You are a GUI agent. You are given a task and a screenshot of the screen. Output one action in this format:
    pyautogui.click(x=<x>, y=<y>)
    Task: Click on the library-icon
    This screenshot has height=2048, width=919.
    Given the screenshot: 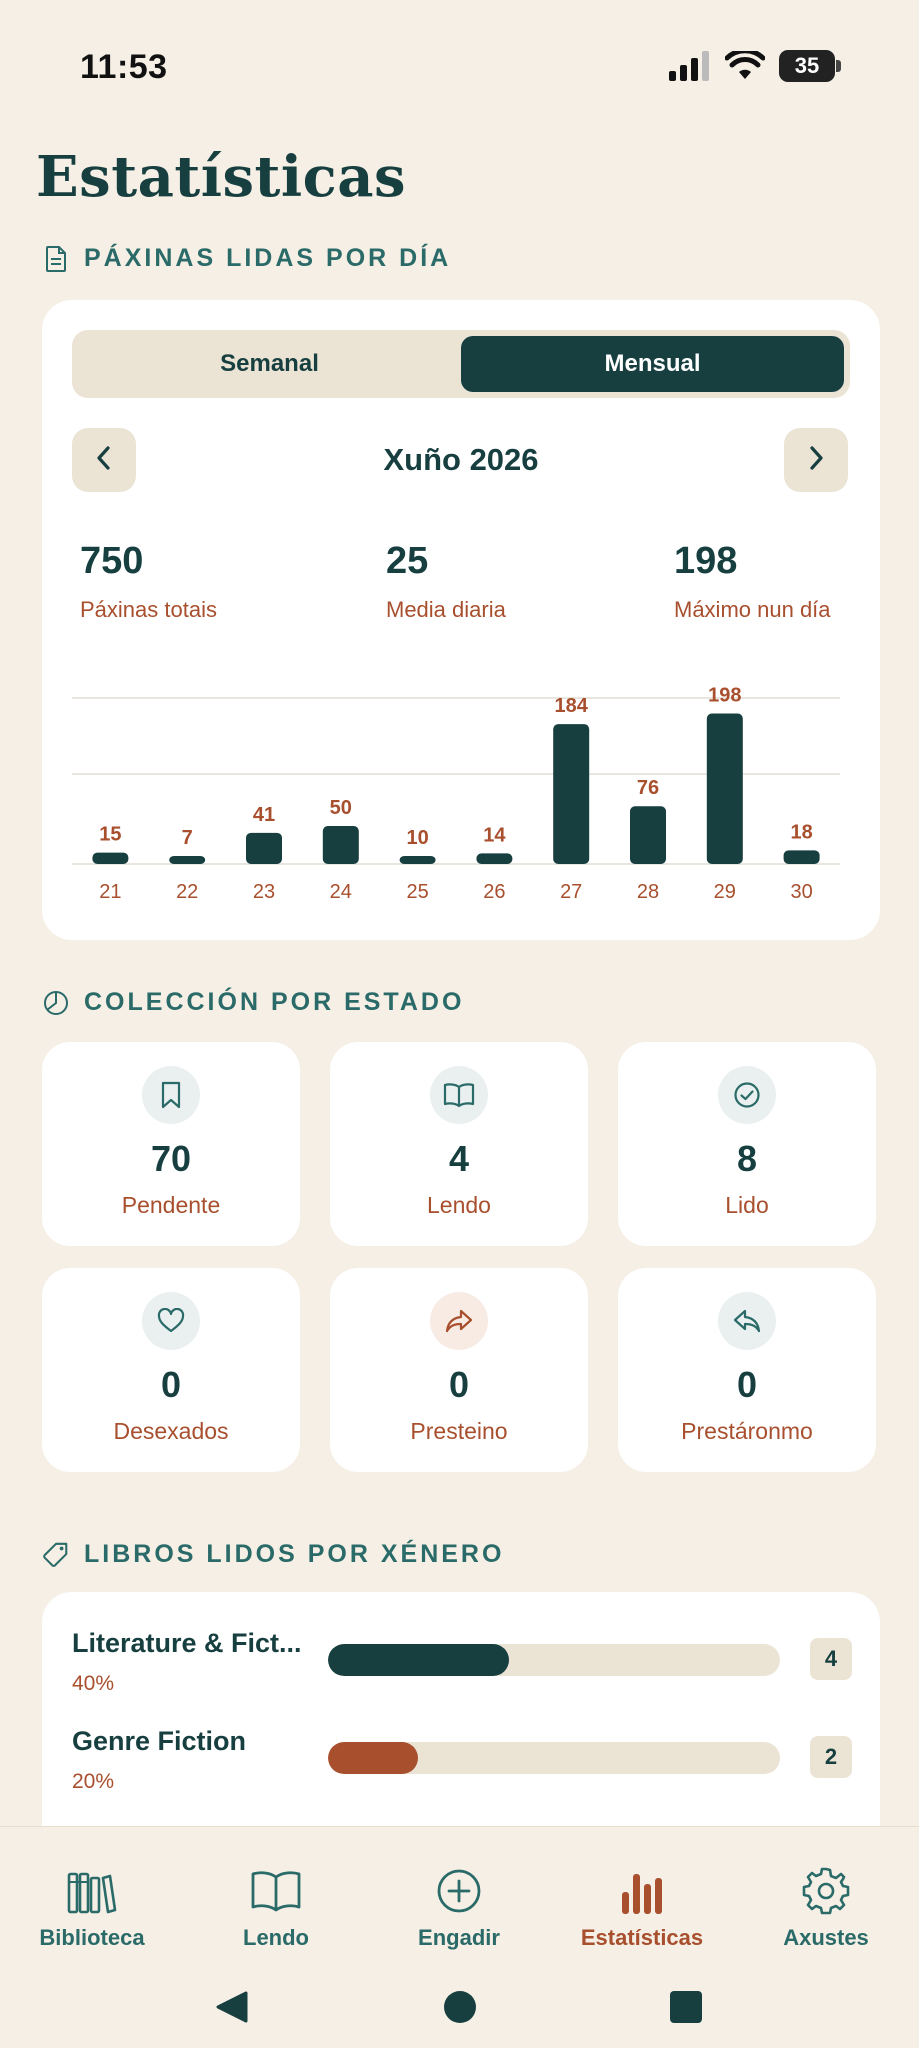 What is the action you would take?
    pyautogui.click(x=92, y=1891)
    